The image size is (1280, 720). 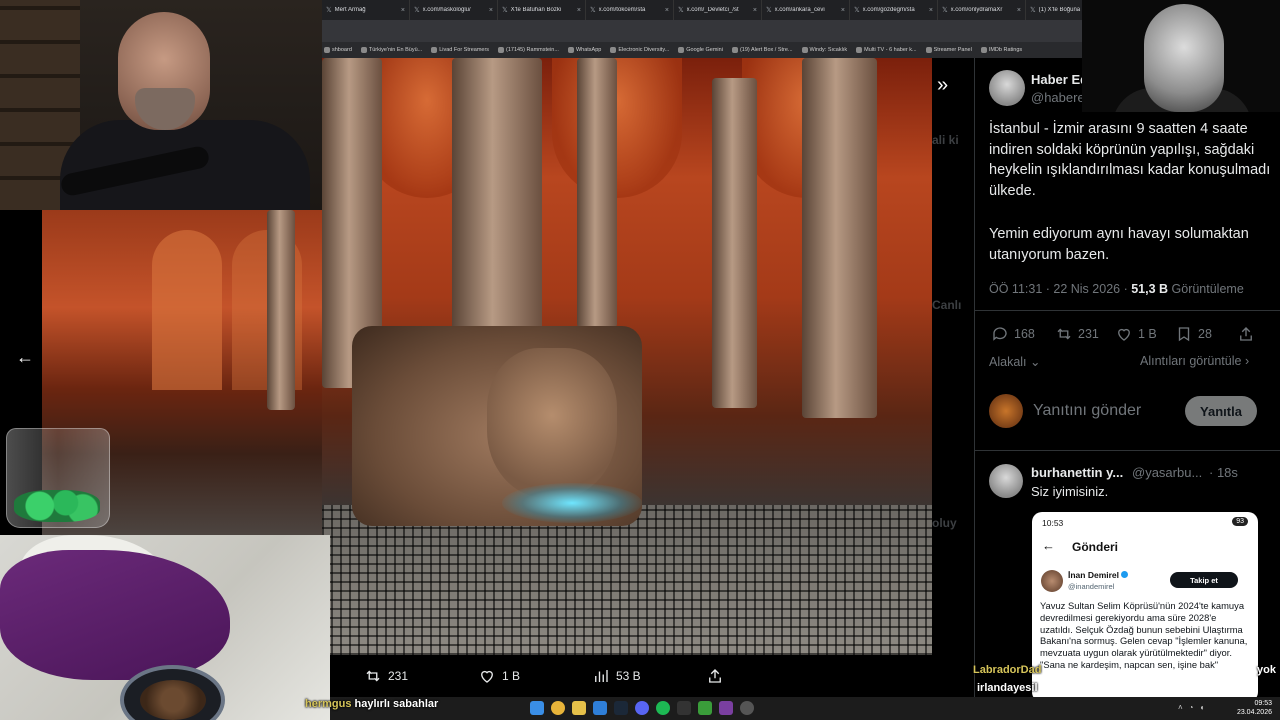 What do you see at coordinates (1136, 334) in the screenshot?
I see `like-stat: 1 B` at bounding box center [1136, 334].